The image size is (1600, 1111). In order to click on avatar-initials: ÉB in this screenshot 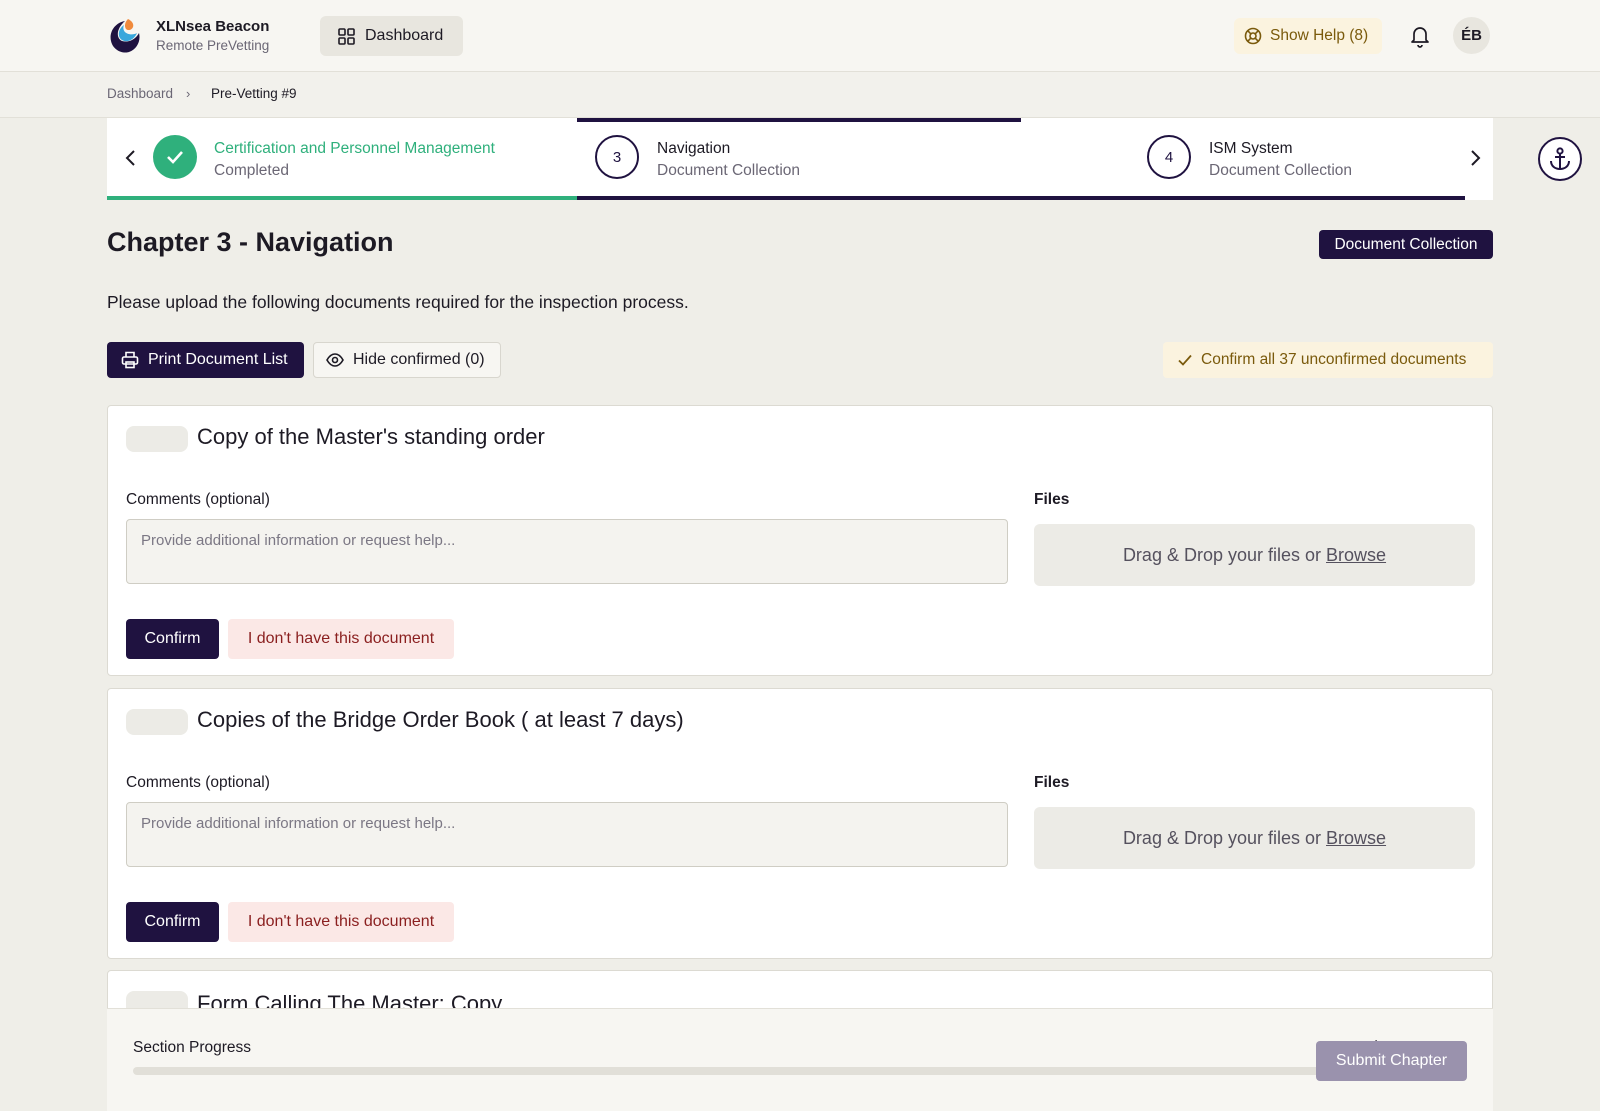, I will do `click(1471, 35)`.